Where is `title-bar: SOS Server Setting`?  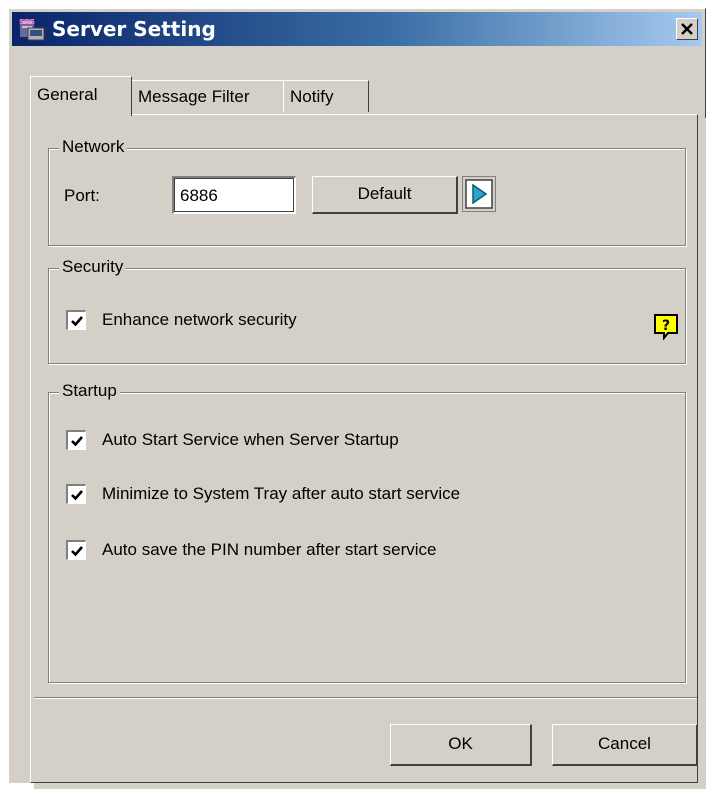 title-bar: SOS Server Setting is located at coordinates (357, 29).